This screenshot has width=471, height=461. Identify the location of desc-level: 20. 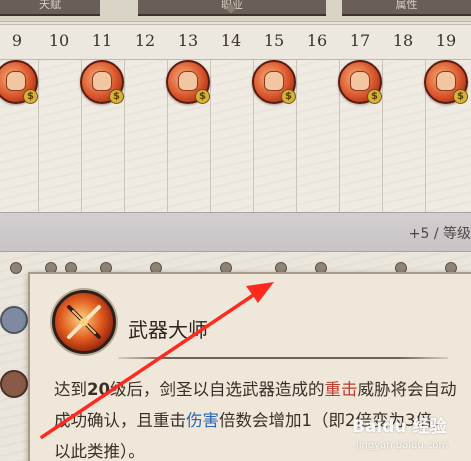
(98, 389).